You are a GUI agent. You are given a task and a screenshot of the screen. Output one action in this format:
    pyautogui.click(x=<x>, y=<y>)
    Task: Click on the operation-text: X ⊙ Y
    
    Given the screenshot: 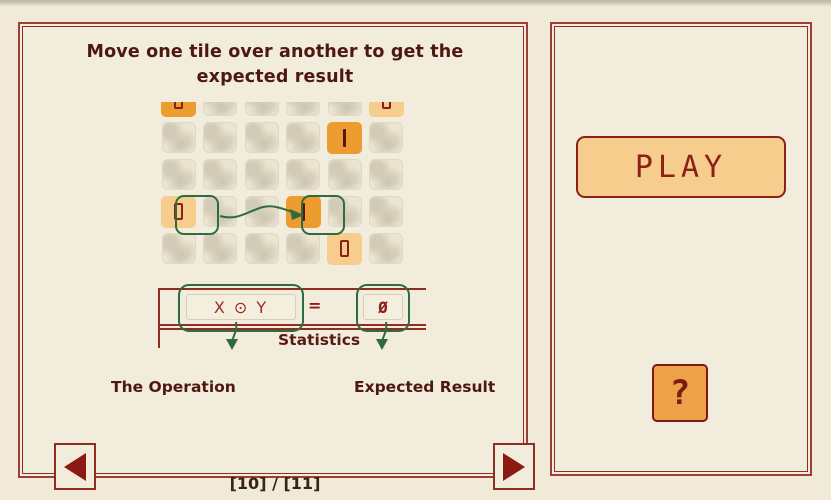 What is the action you would take?
    pyautogui.click(x=241, y=307)
    